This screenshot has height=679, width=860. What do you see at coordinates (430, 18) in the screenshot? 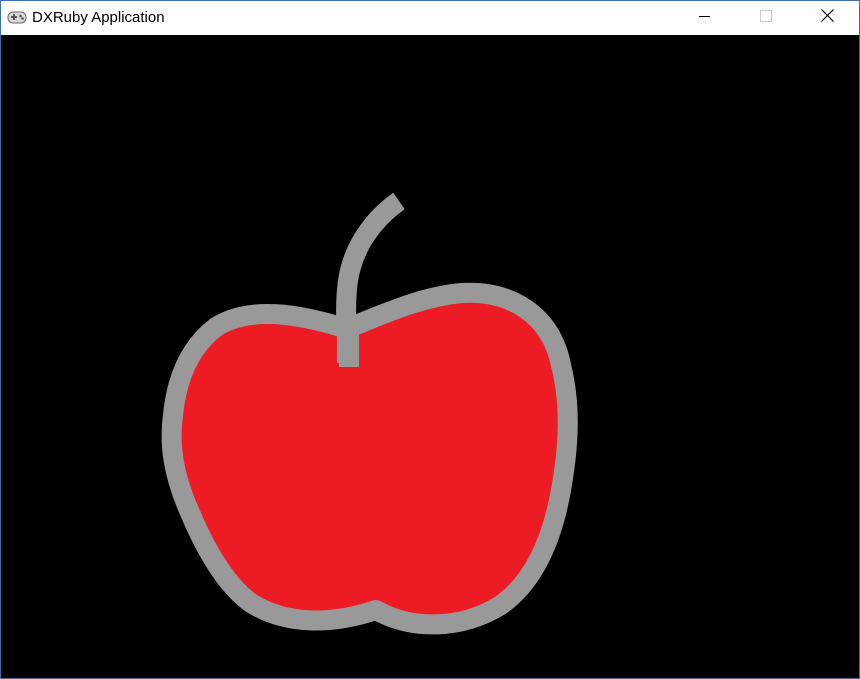
I see `title-bar: DXRuby Application` at bounding box center [430, 18].